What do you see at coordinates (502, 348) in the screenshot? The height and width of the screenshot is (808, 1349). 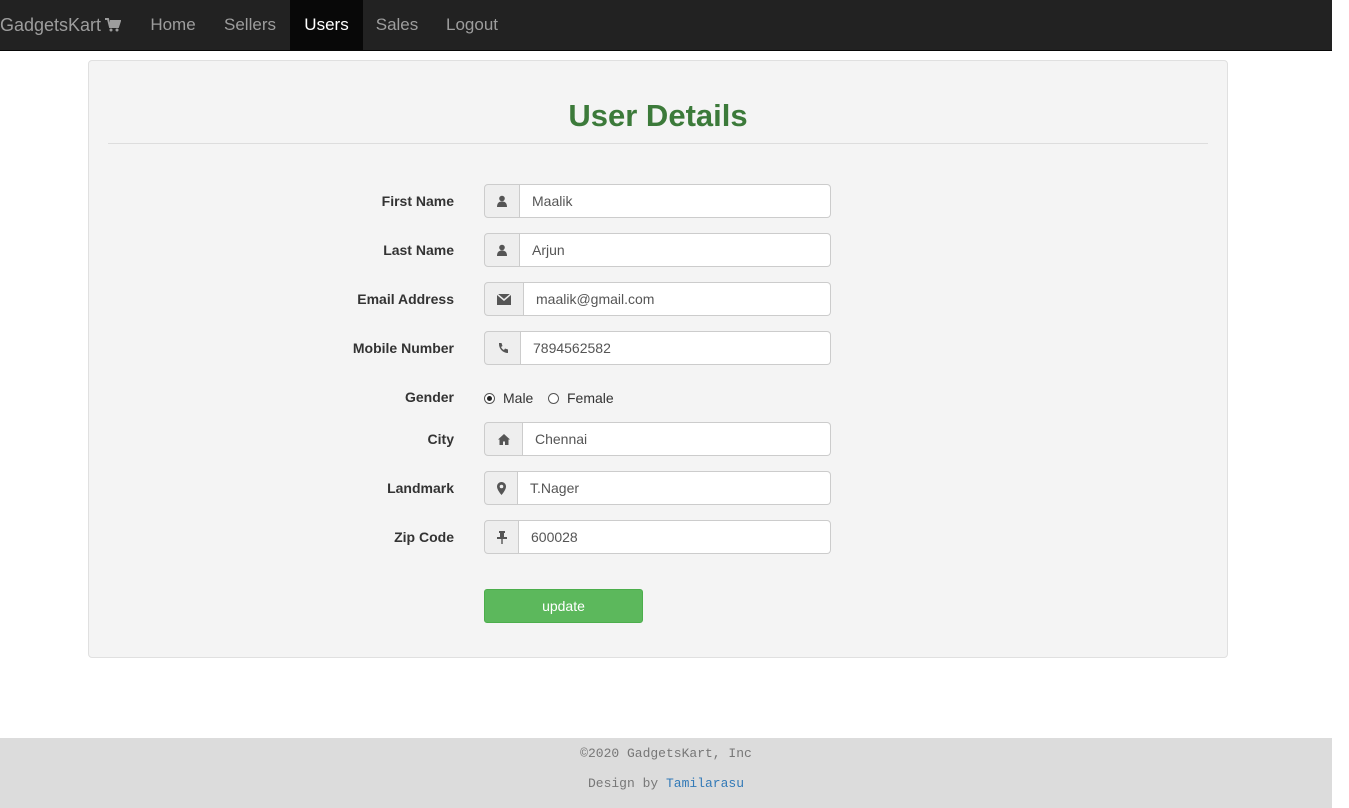 I see `phone-icon` at bounding box center [502, 348].